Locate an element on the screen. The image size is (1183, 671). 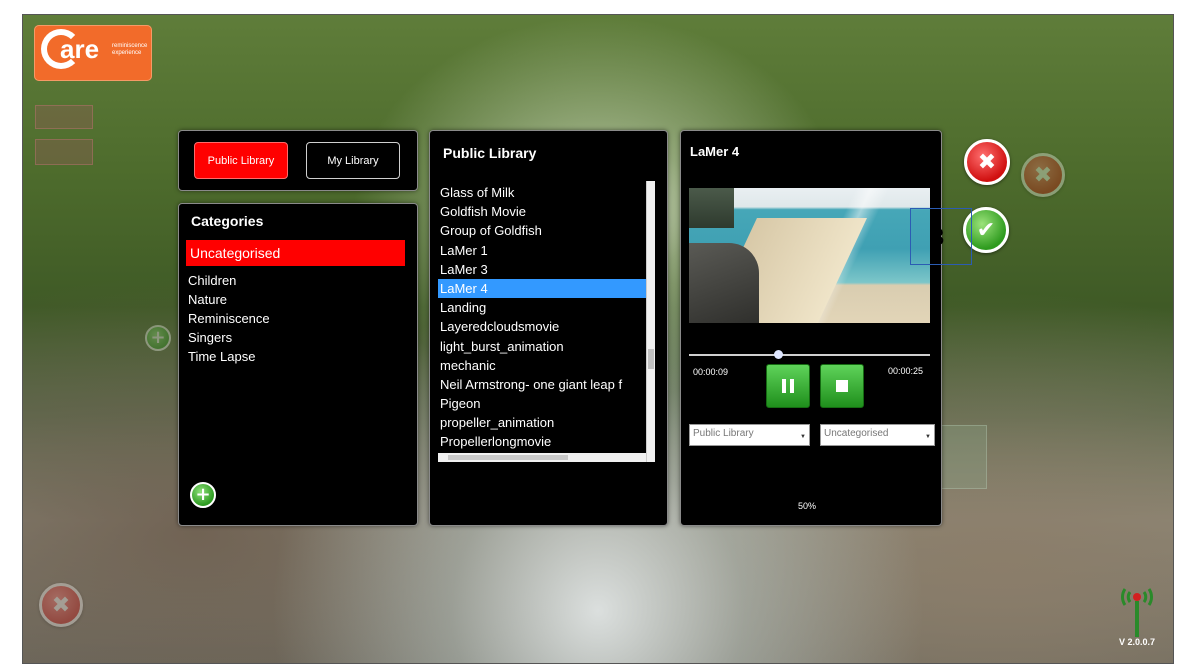
media-item: Neil Armstrong- one giant leap f is located at coordinates (542, 384).